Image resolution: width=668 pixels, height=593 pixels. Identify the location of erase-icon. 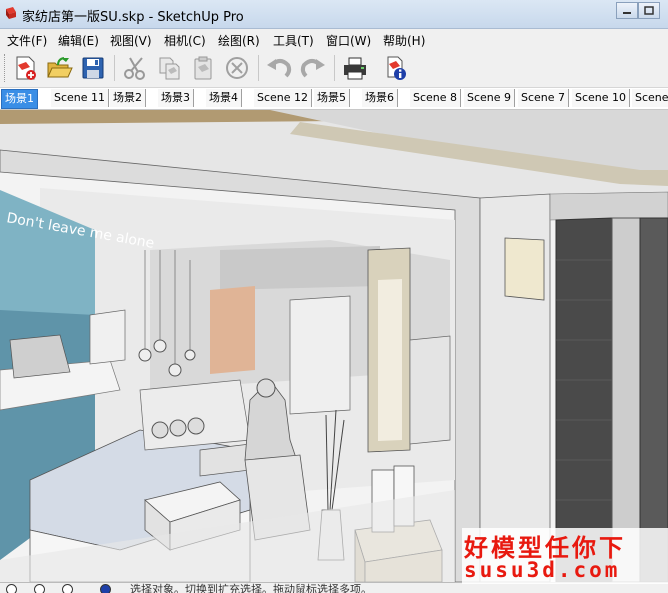
(237, 68).